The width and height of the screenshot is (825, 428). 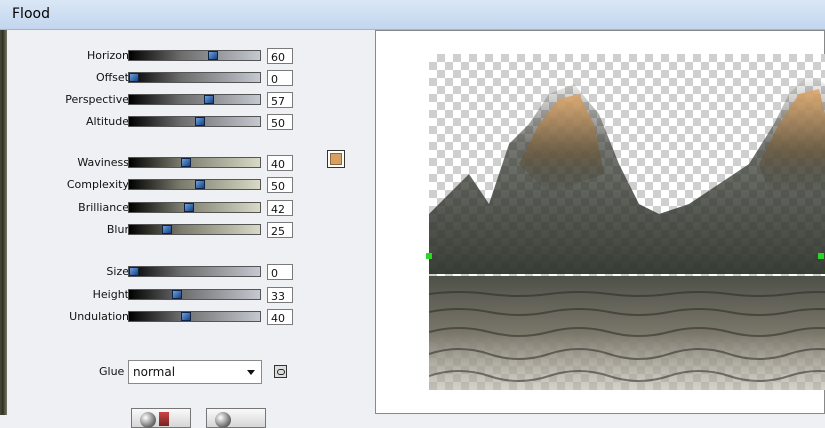 What do you see at coordinates (280, 295) in the screenshot?
I see `slider-value-field: 33` at bounding box center [280, 295].